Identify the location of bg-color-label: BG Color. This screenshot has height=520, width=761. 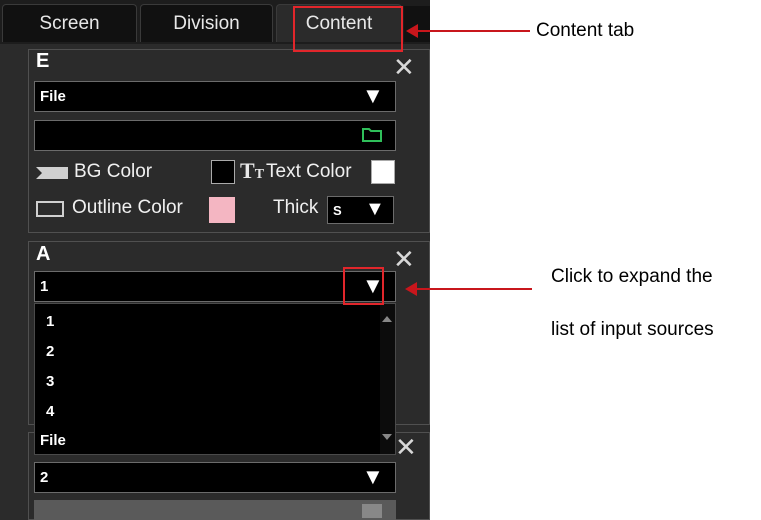
(113, 171).